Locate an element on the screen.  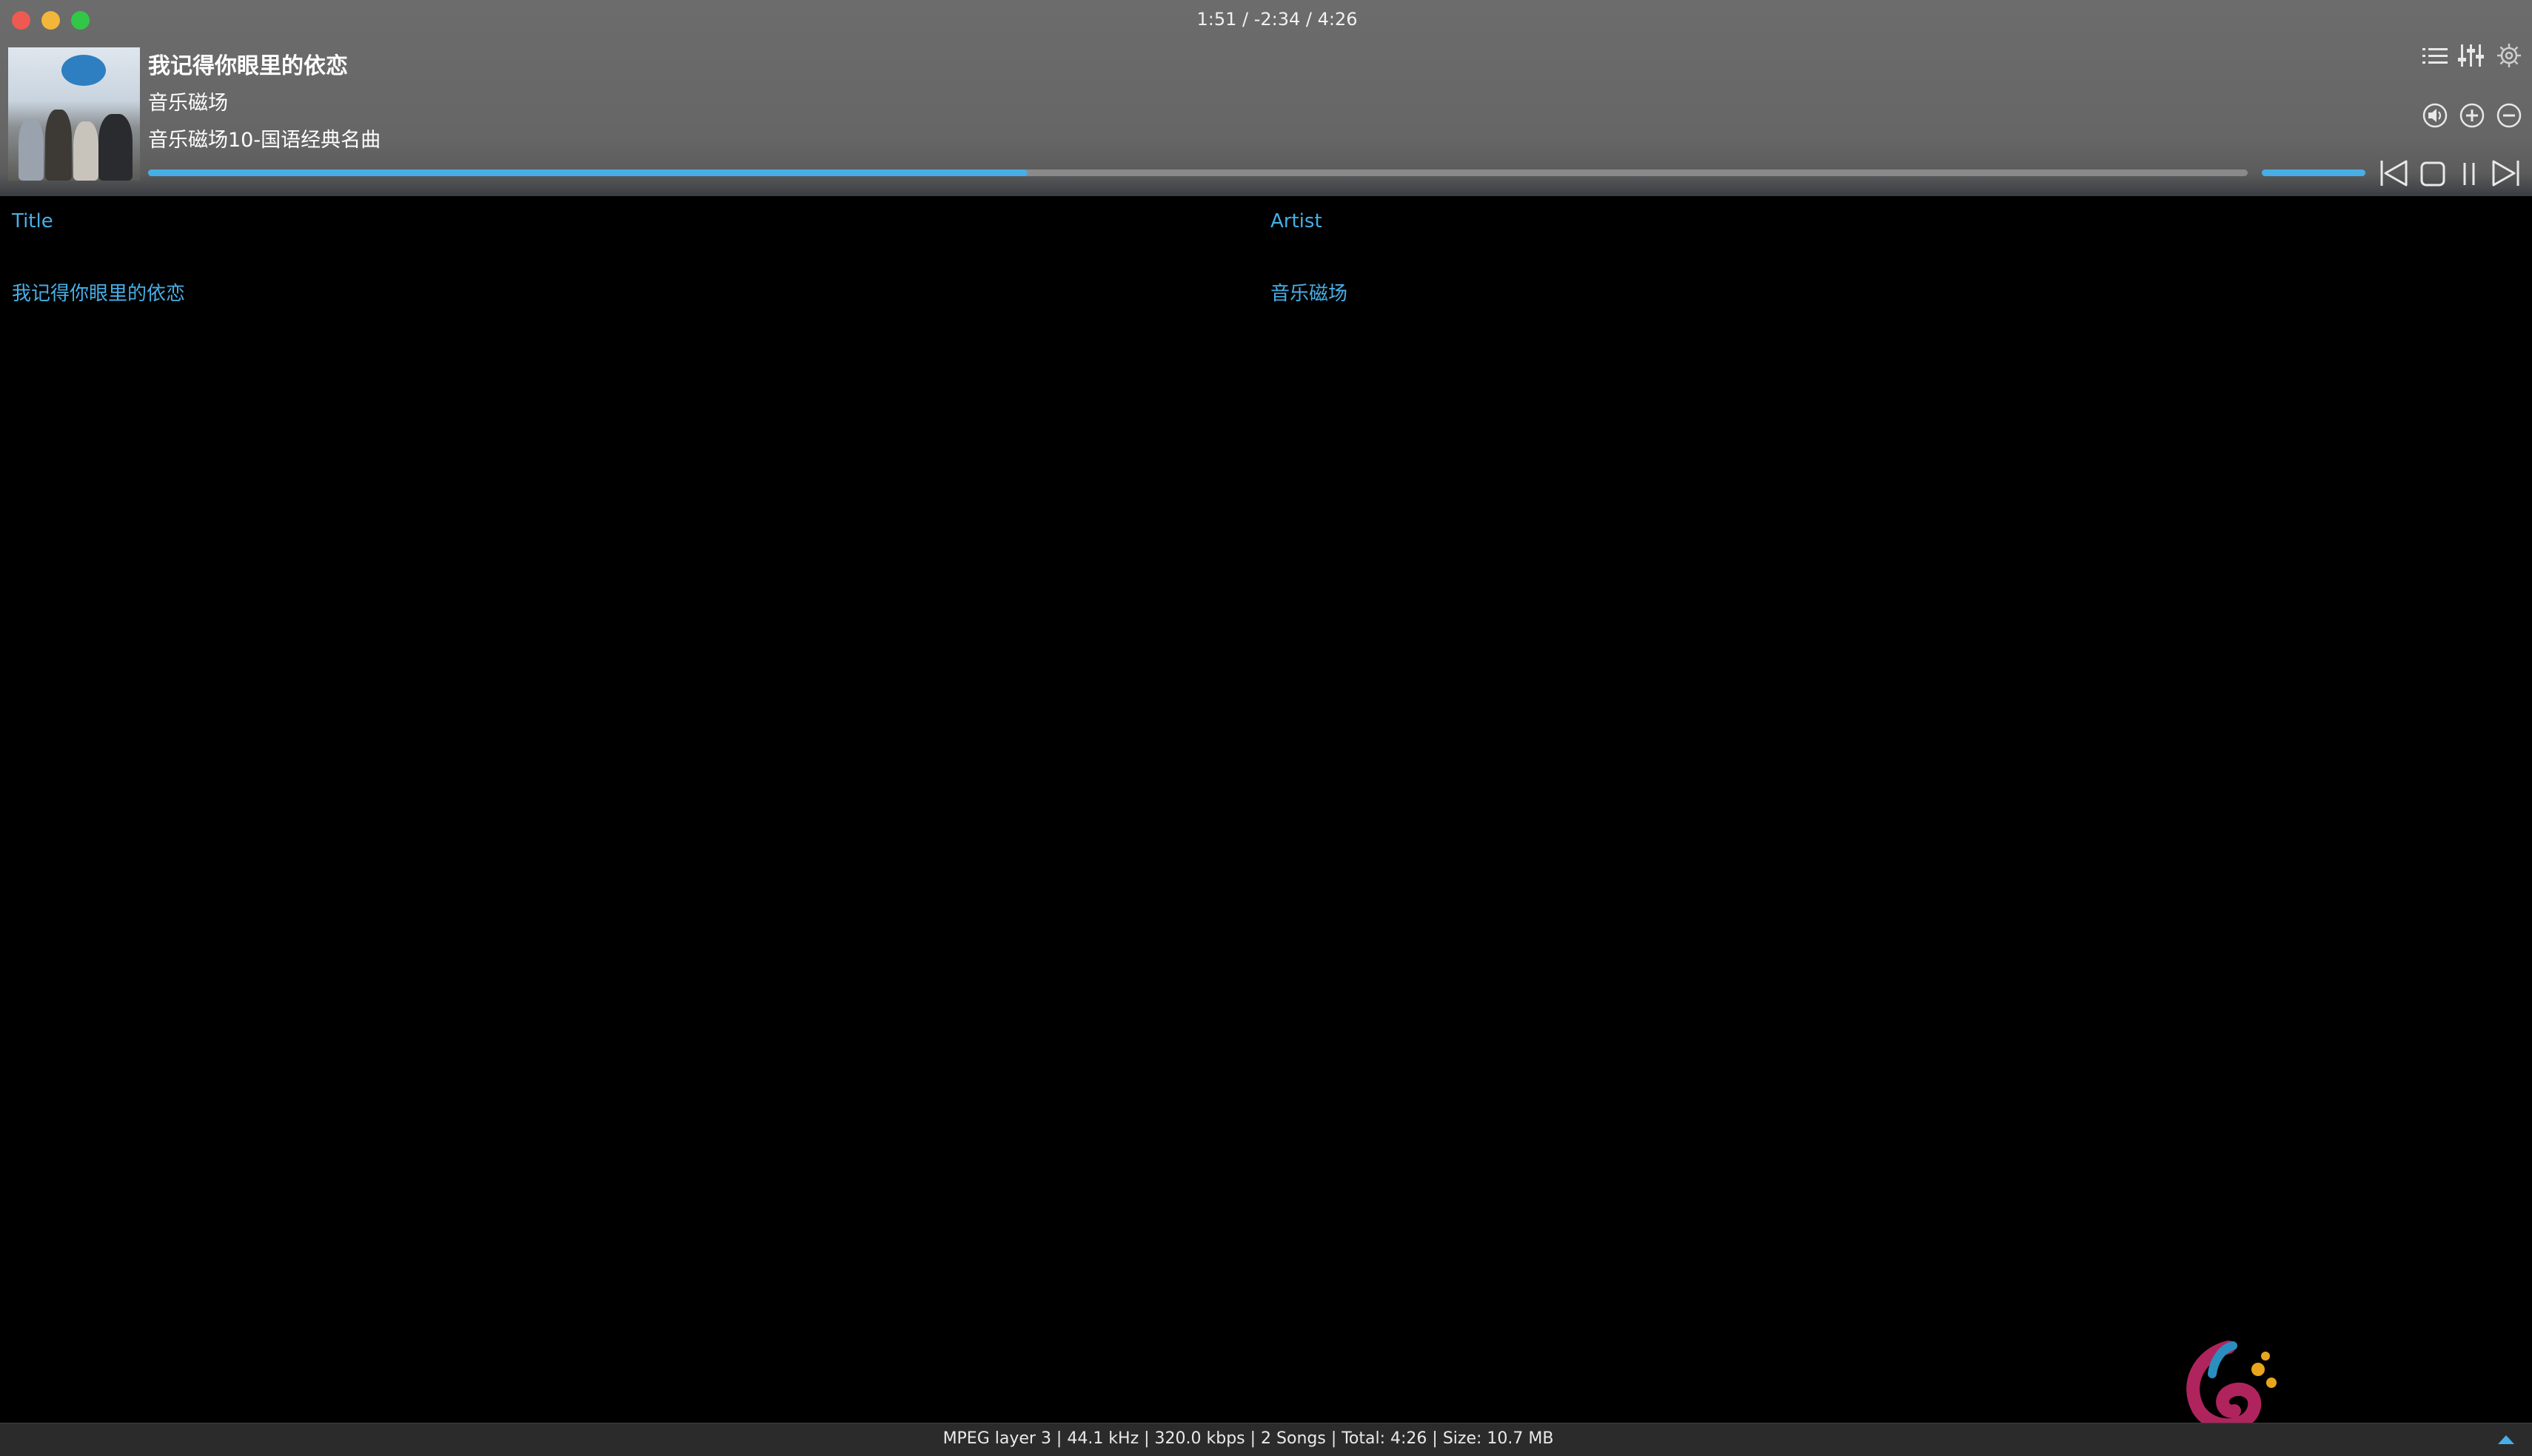
row-title: 我记得你眼里的依恋 is located at coordinates (99, 294).